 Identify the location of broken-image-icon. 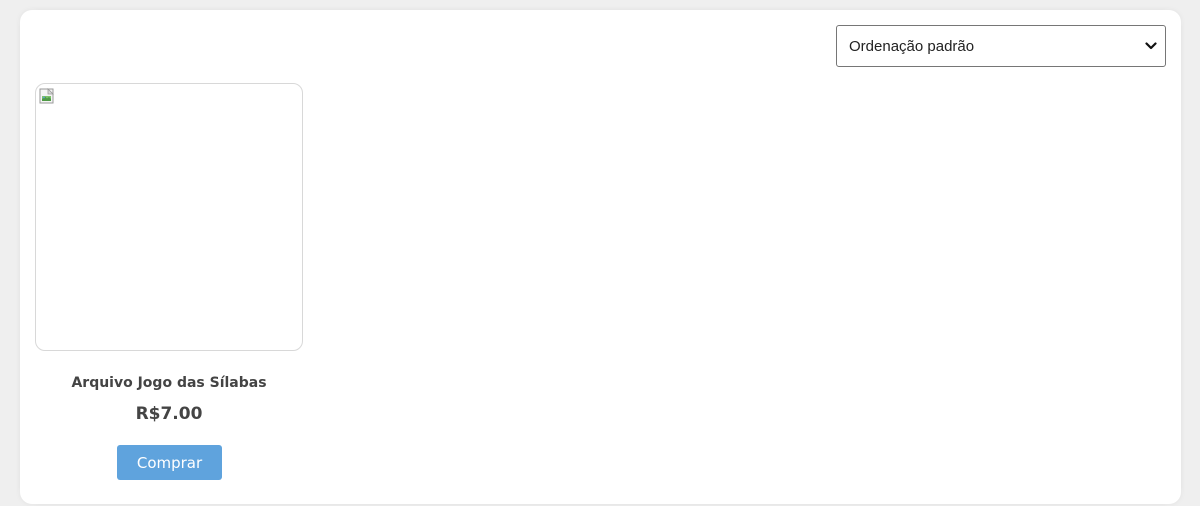
(46, 96).